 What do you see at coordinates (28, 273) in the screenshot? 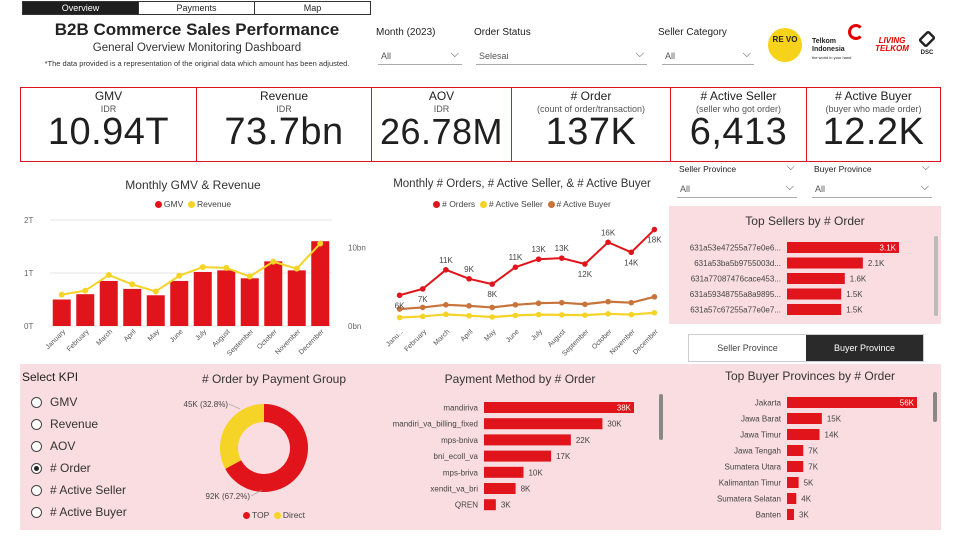
I see `y-tick-label: 1T` at bounding box center [28, 273].